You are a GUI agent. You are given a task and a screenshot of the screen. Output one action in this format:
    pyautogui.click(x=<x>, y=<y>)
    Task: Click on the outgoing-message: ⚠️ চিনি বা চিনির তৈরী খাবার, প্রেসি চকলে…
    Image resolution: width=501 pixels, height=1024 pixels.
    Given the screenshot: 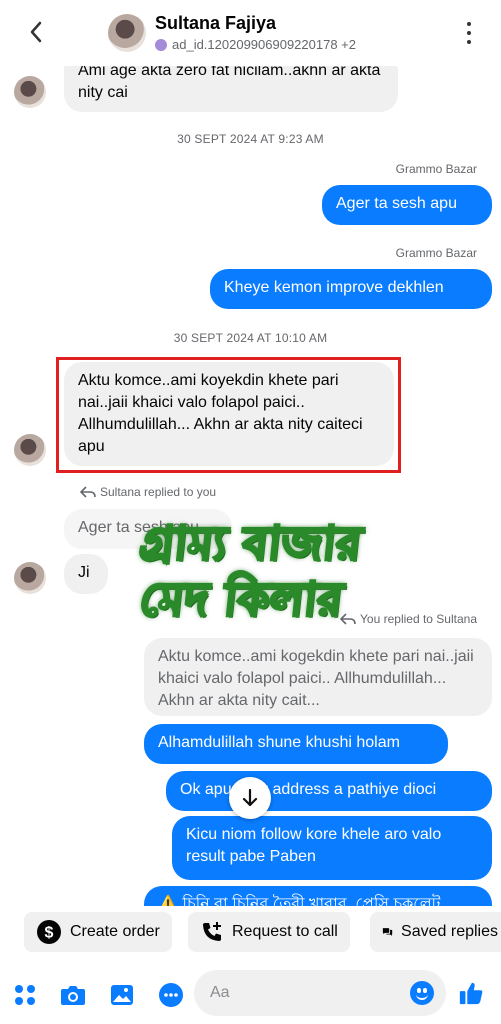 What is the action you would take?
    pyautogui.click(x=318, y=896)
    